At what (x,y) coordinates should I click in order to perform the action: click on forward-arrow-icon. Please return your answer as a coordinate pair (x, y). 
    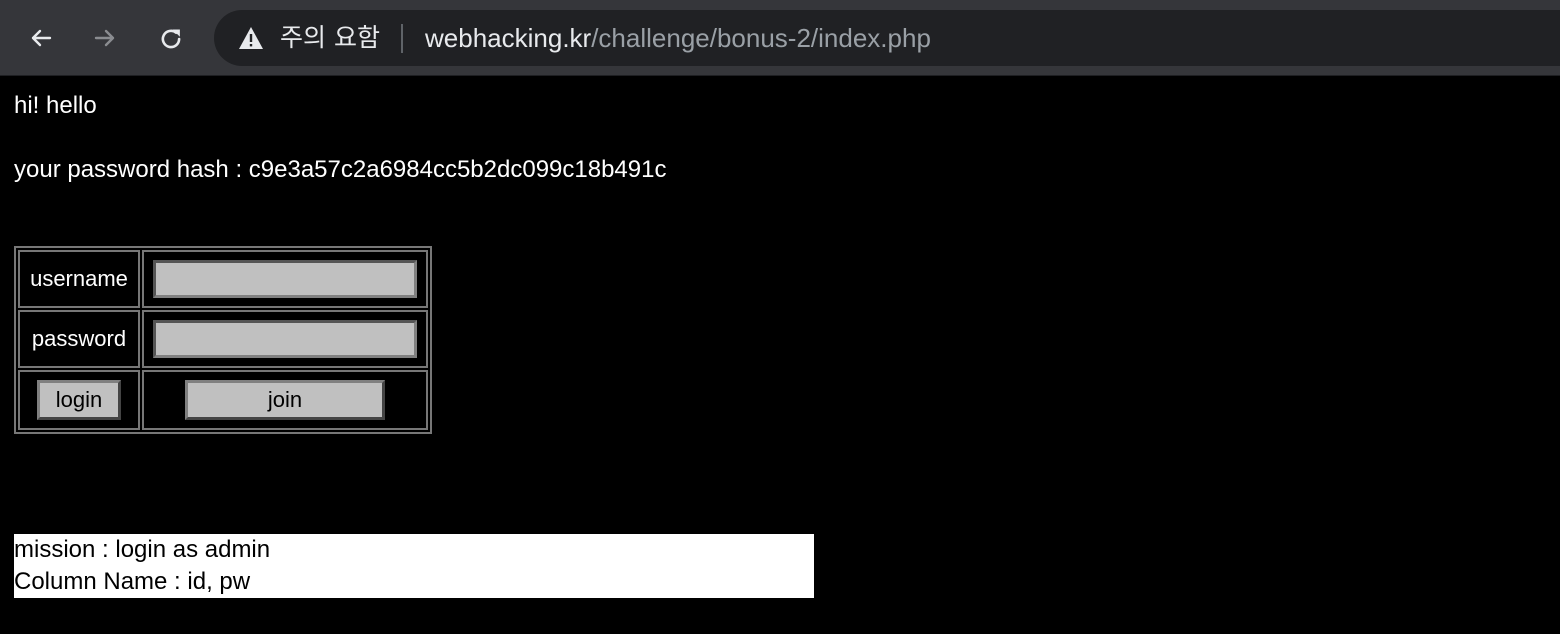
    Looking at the image, I should click on (104, 38).